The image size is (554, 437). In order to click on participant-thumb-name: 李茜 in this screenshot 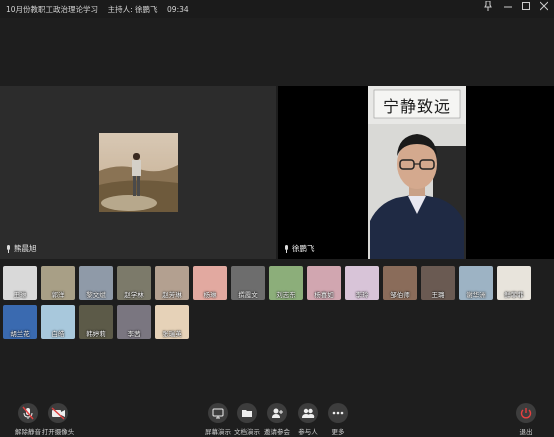, I will do `click(134, 334)`.